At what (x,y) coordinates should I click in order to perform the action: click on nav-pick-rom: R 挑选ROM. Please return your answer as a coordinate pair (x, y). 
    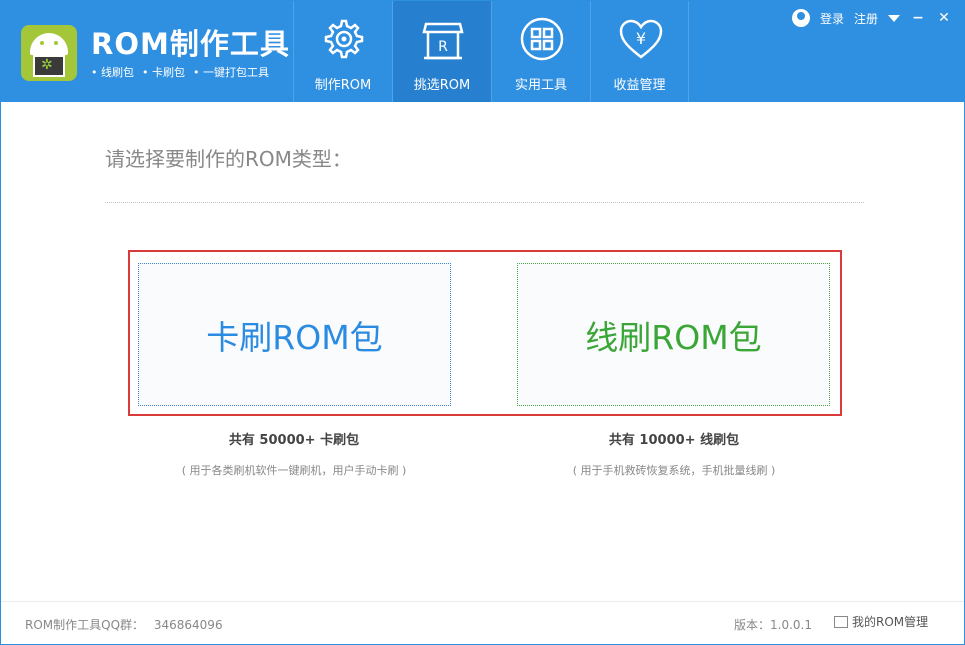
    Looking at the image, I should click on (441, 51).